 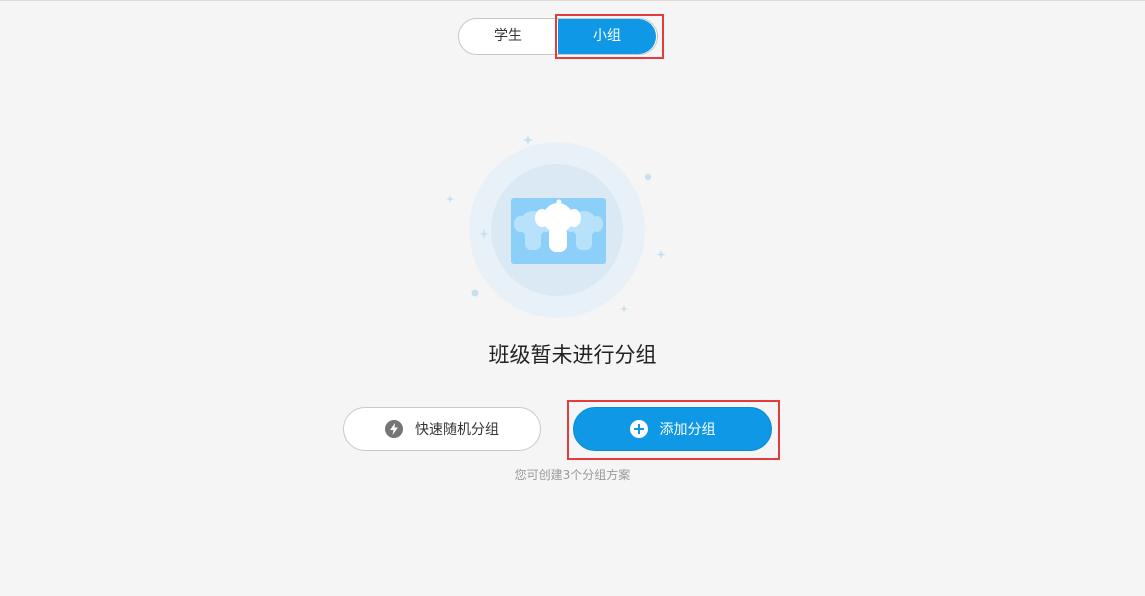 I want to click on empty-state-title: 班级暂未进行分组, so click(x=572, y=355).